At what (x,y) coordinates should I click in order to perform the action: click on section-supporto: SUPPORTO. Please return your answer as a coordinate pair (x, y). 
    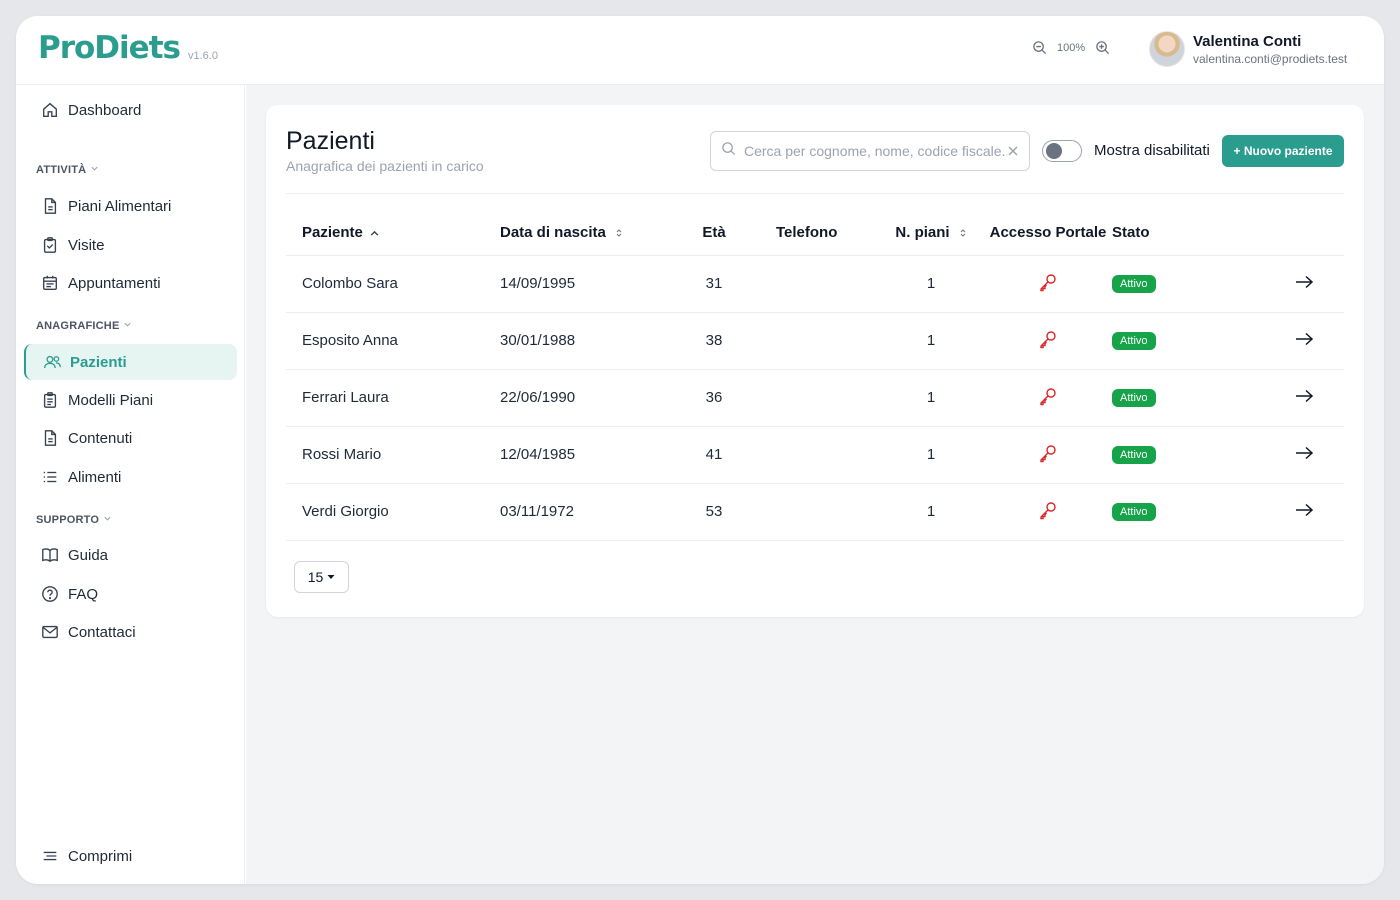
    Looking at the image, I should click on (74, 520).